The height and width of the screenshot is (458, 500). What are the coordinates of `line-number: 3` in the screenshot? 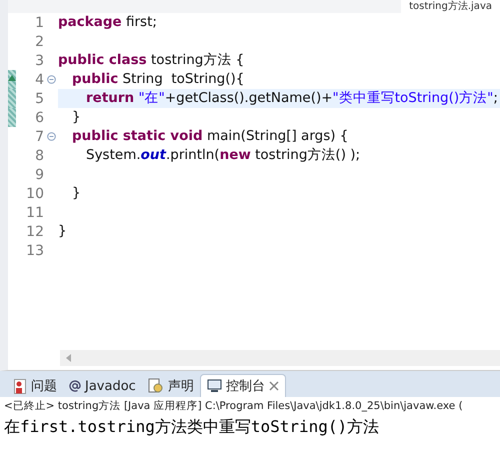 It's located at (39, 60).